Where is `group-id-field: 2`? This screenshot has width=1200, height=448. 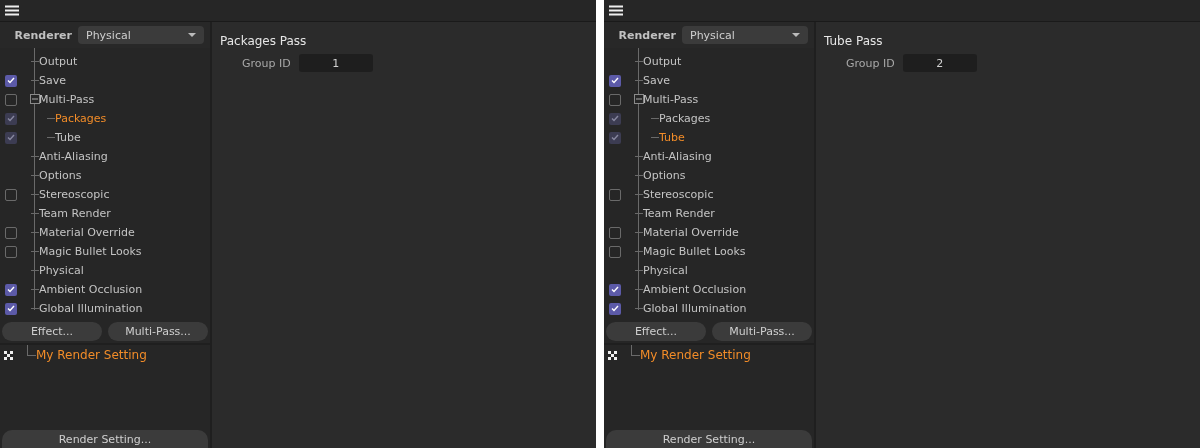
group-id-field: 2 is located at coordinates (939, 63).